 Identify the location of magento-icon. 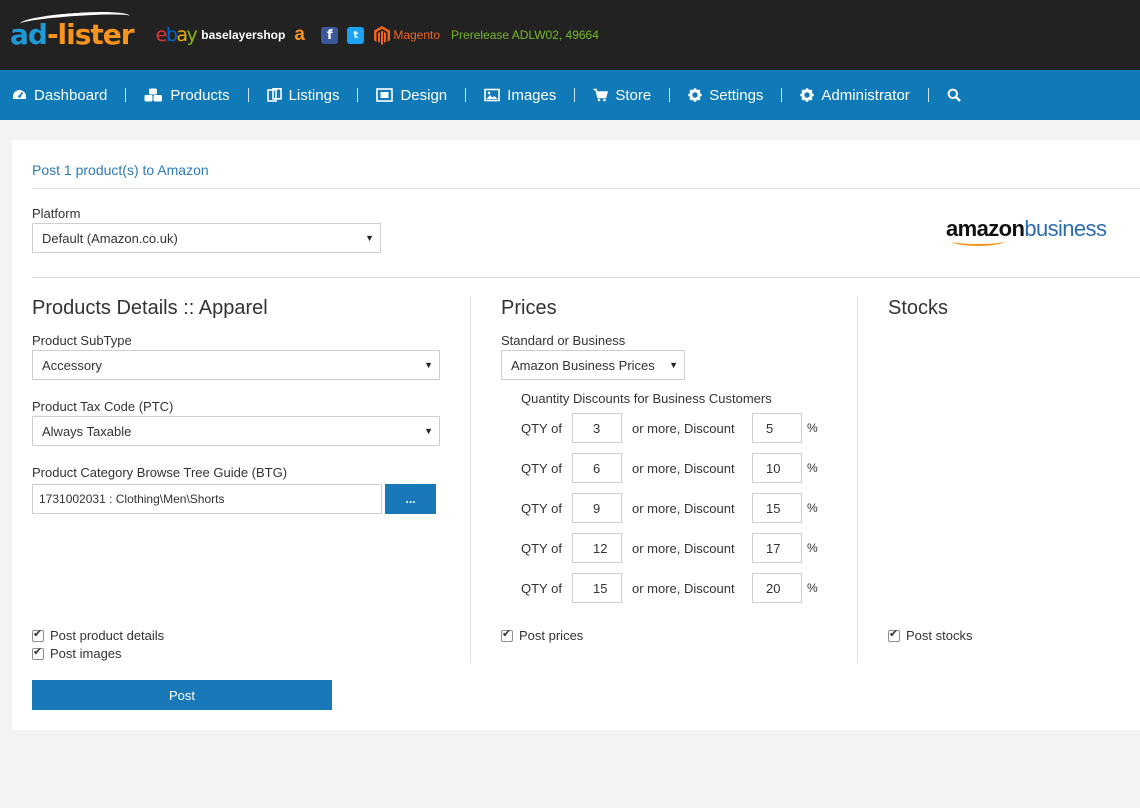
(382, 35).